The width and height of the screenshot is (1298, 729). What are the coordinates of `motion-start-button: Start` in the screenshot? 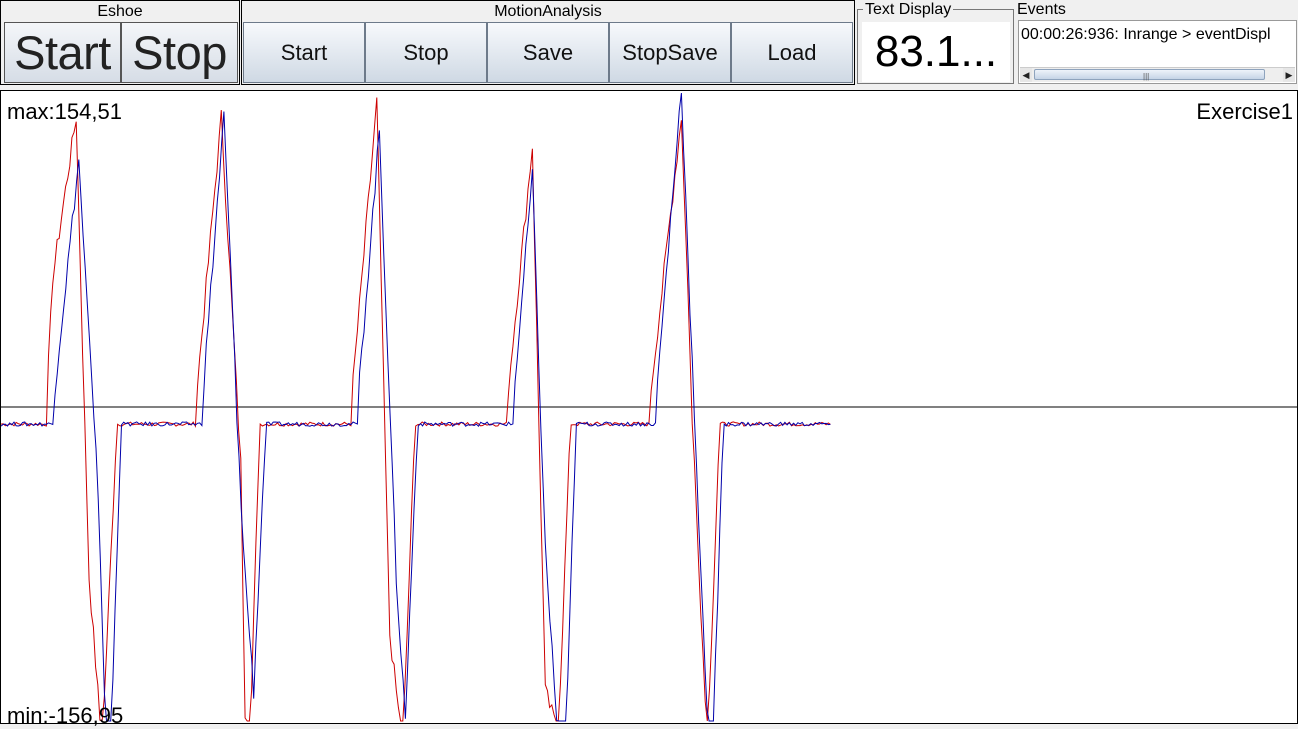 It's located at (304, 52).